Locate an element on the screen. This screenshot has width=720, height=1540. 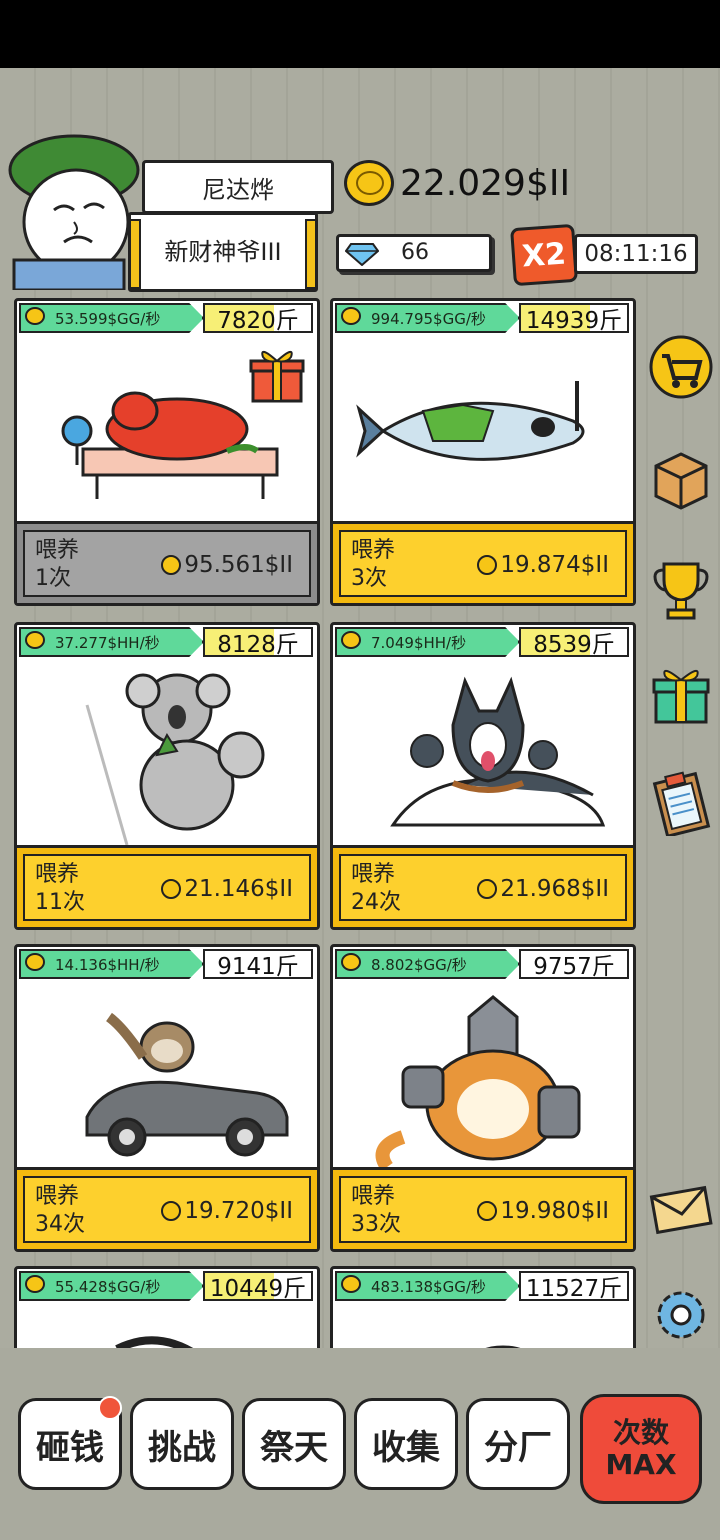
feed-price-value: 19.980$II is located at coordinates (554, 1211).